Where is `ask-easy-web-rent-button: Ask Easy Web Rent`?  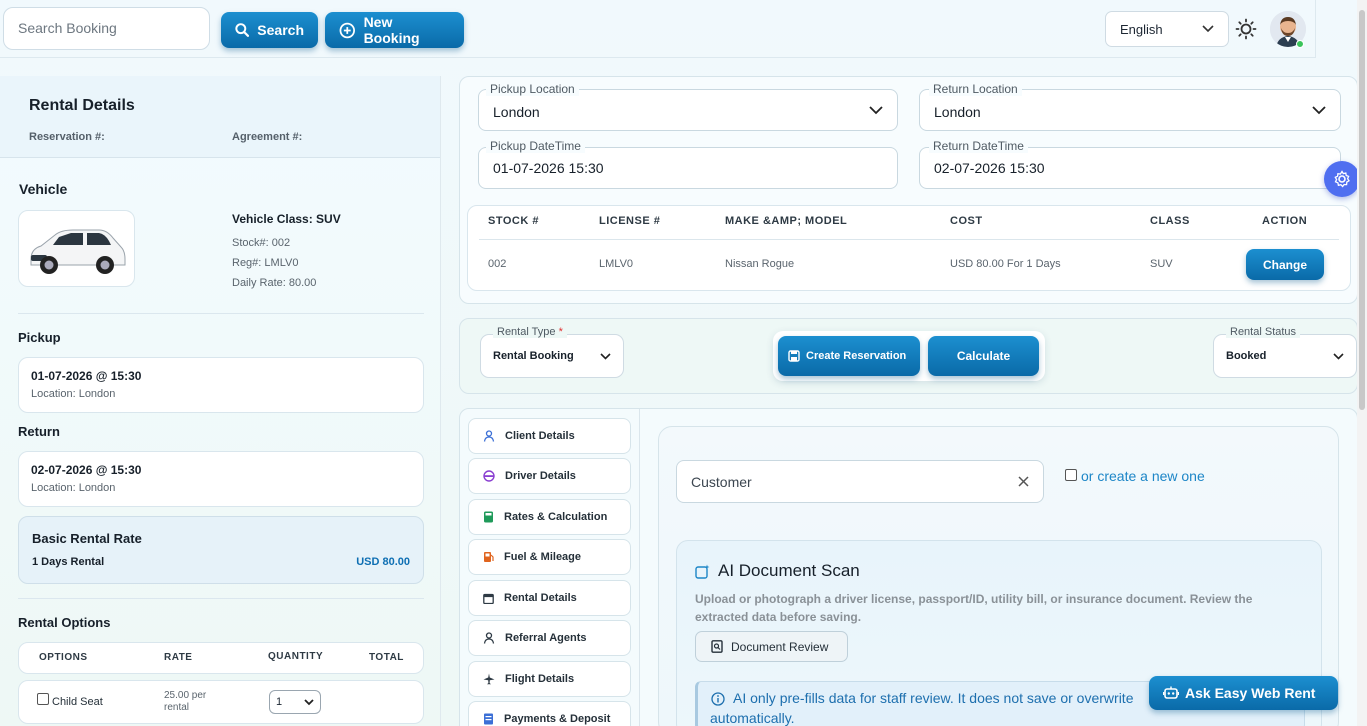
ask-easy-web-rent-button: Ask Easy Web Rent is located at coordinates (1243, 693).